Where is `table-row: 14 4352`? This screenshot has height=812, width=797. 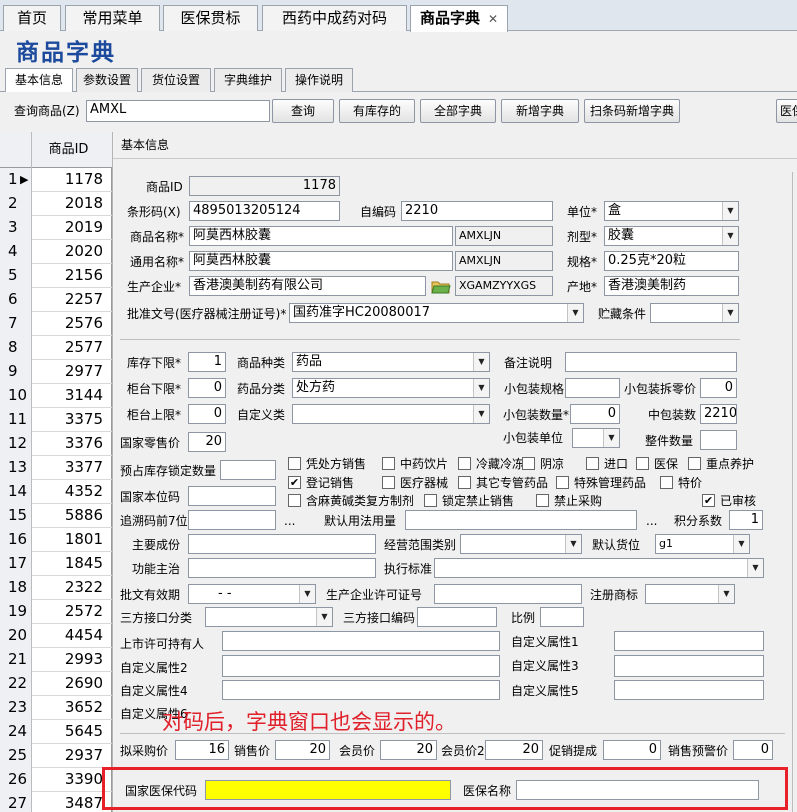 table-row: 14 4352 is located at coordinates (56, 492).